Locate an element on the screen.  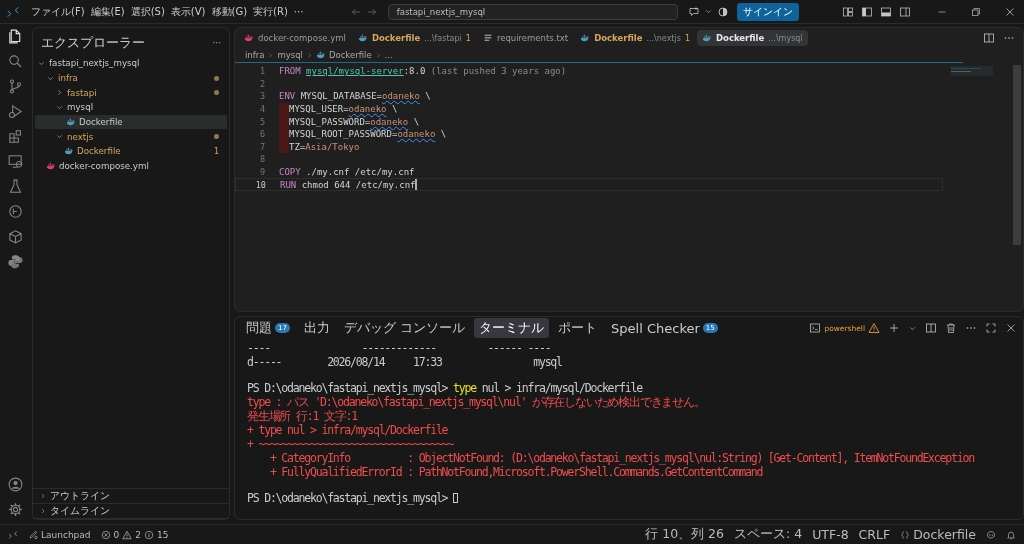
tree-item: Dockerfile 1 is located at coordinates (131, 151).